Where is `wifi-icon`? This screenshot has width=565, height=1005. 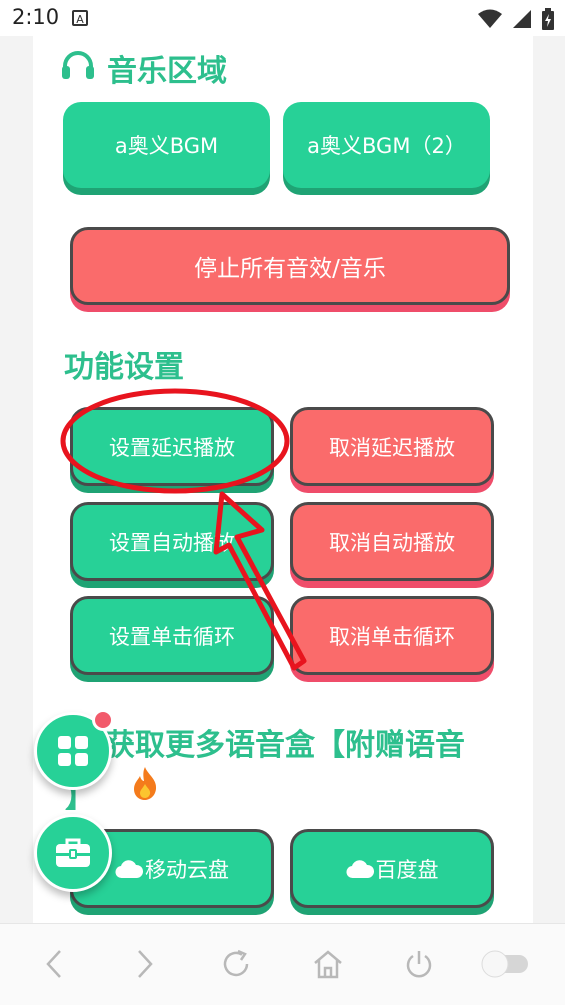
wifi-icon is located at coordinates (489, 18).